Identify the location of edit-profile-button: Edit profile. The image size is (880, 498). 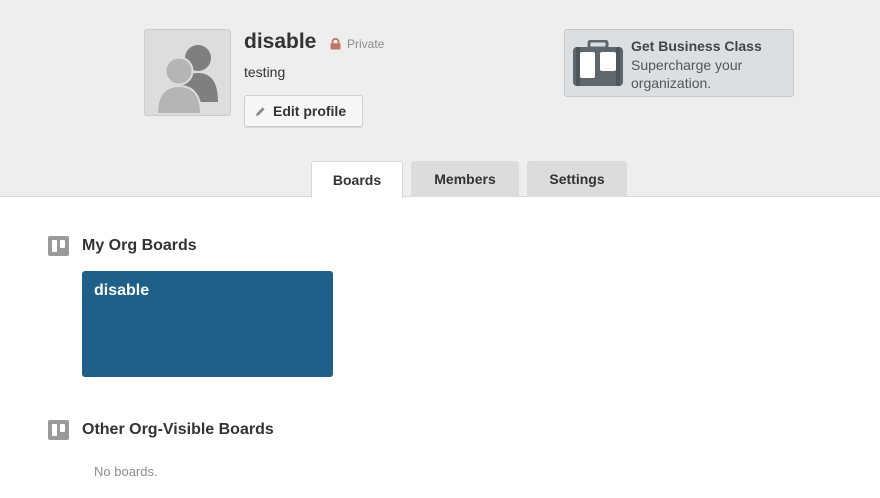
(303, 111).